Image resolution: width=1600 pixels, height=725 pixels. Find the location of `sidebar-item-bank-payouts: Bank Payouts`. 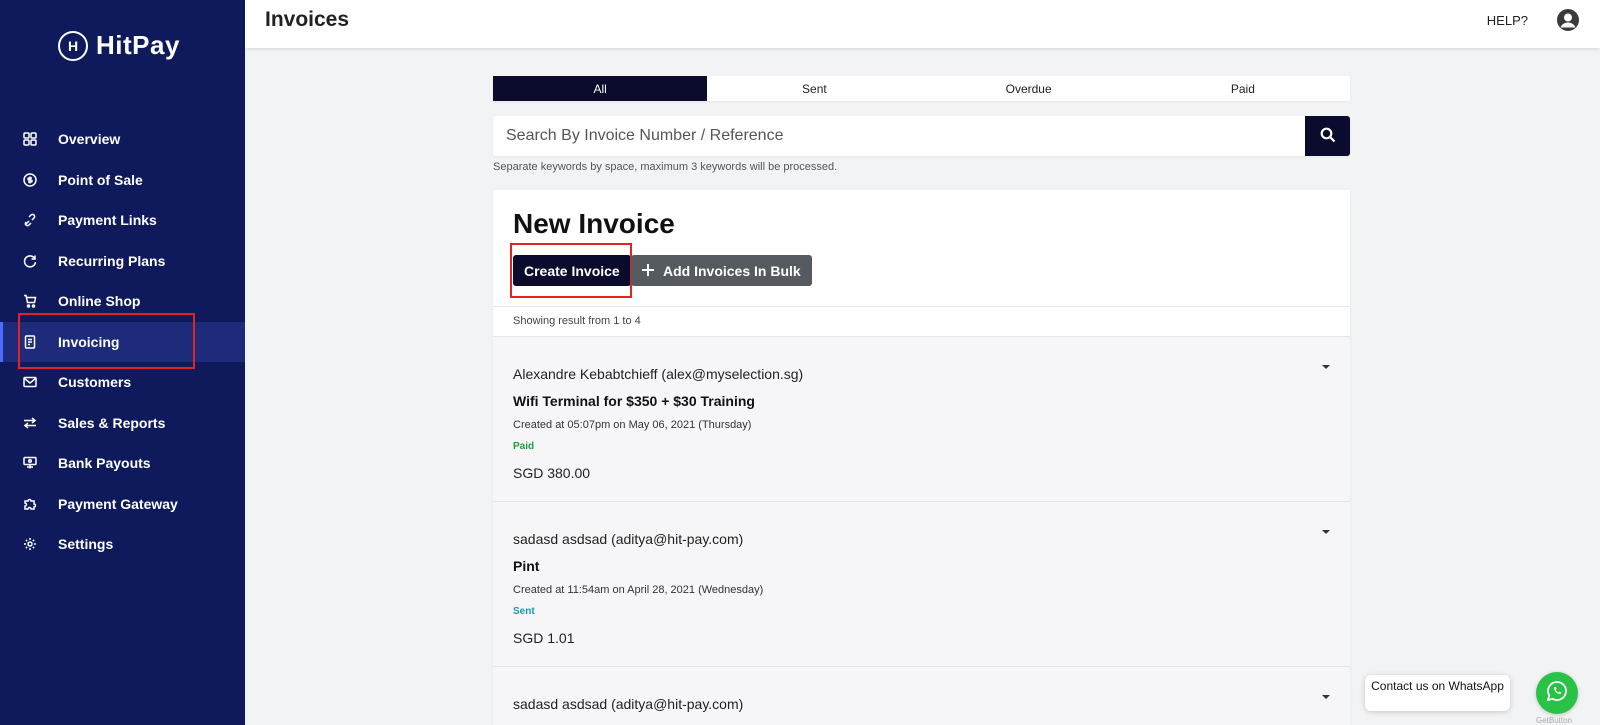

sidebar-item-bank-payouts: Bank Payouts is located at coordinates (122, 463).